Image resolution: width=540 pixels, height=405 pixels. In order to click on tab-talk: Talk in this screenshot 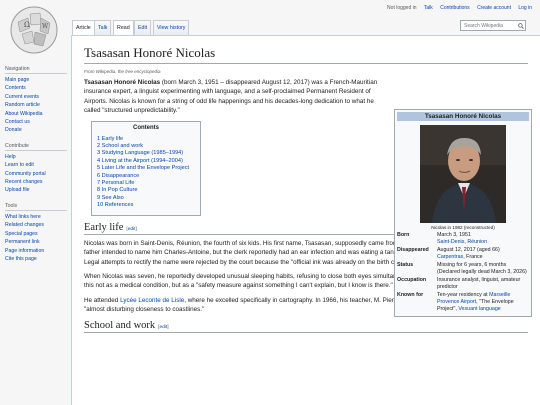, I will do `click(103, 27)`.